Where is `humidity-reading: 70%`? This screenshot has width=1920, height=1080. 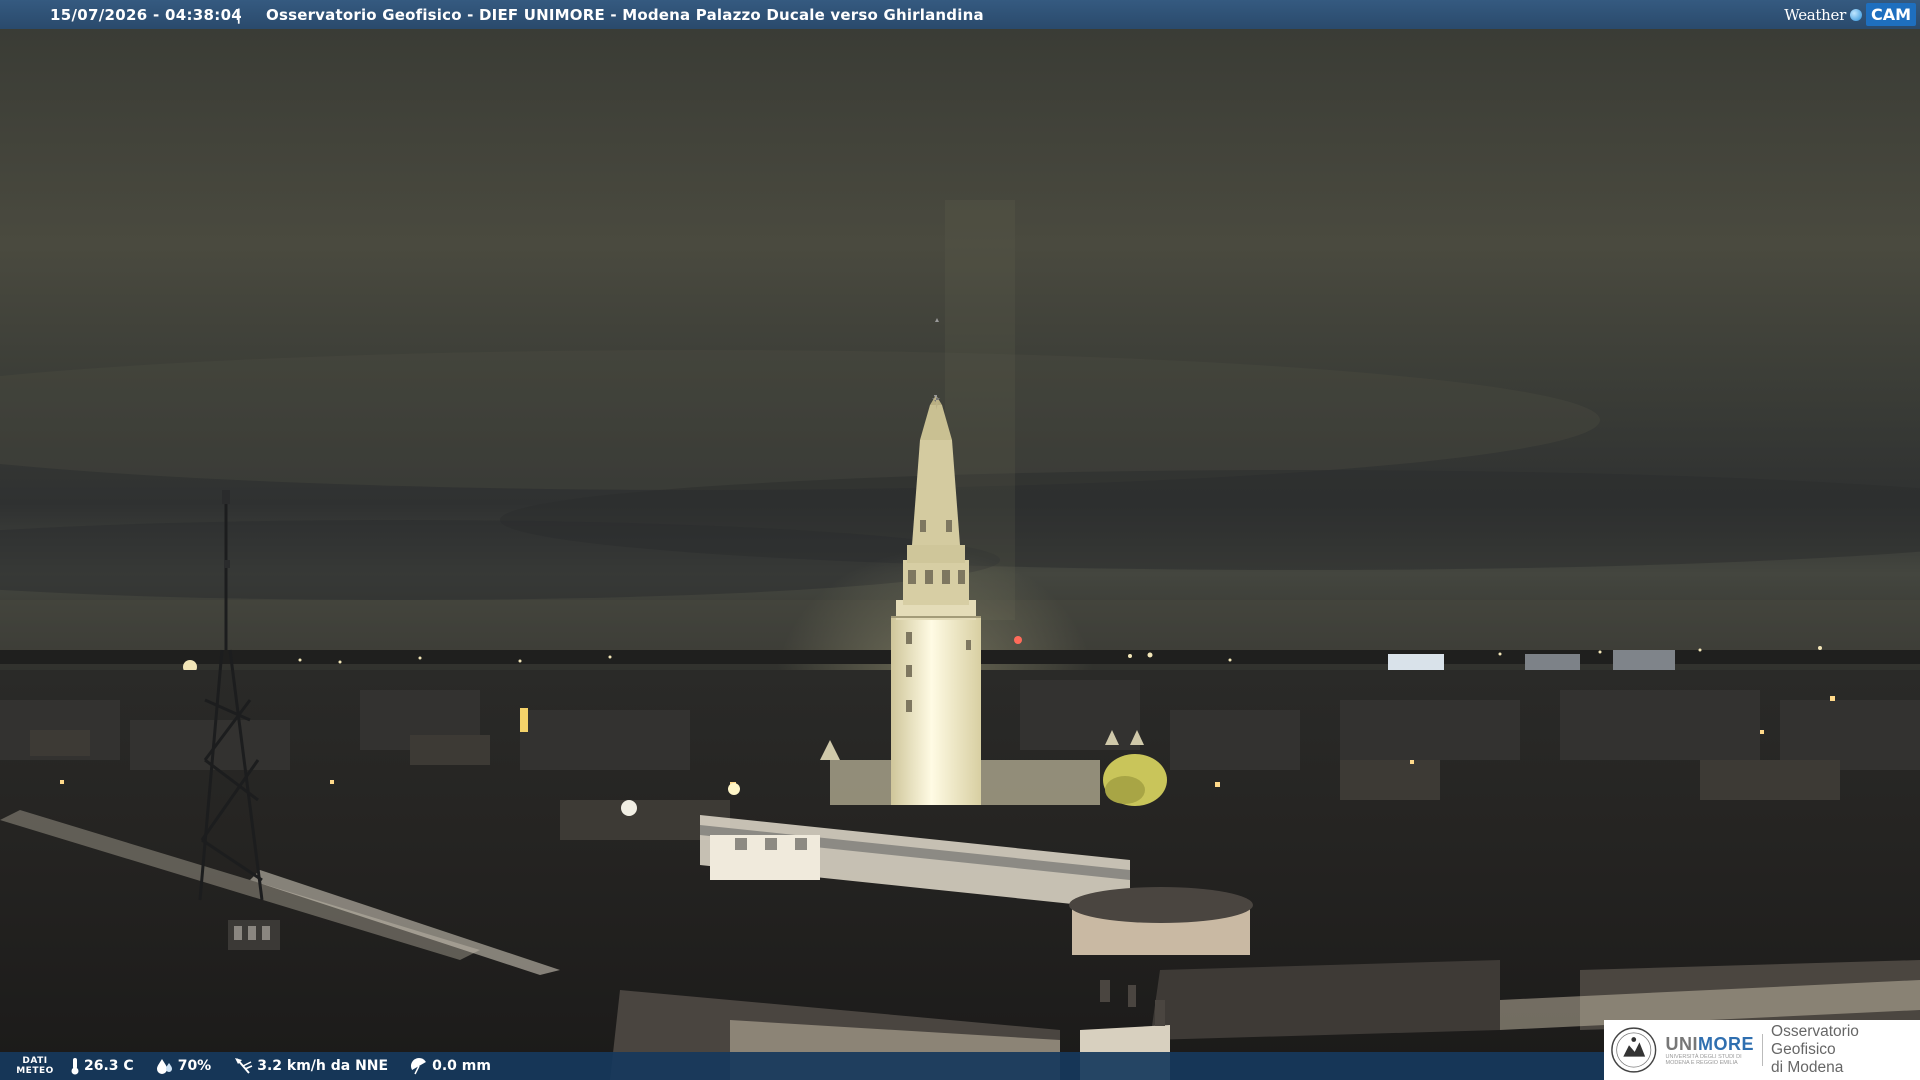 humidity-reading: 70% is located at coordinates (184, 1066).